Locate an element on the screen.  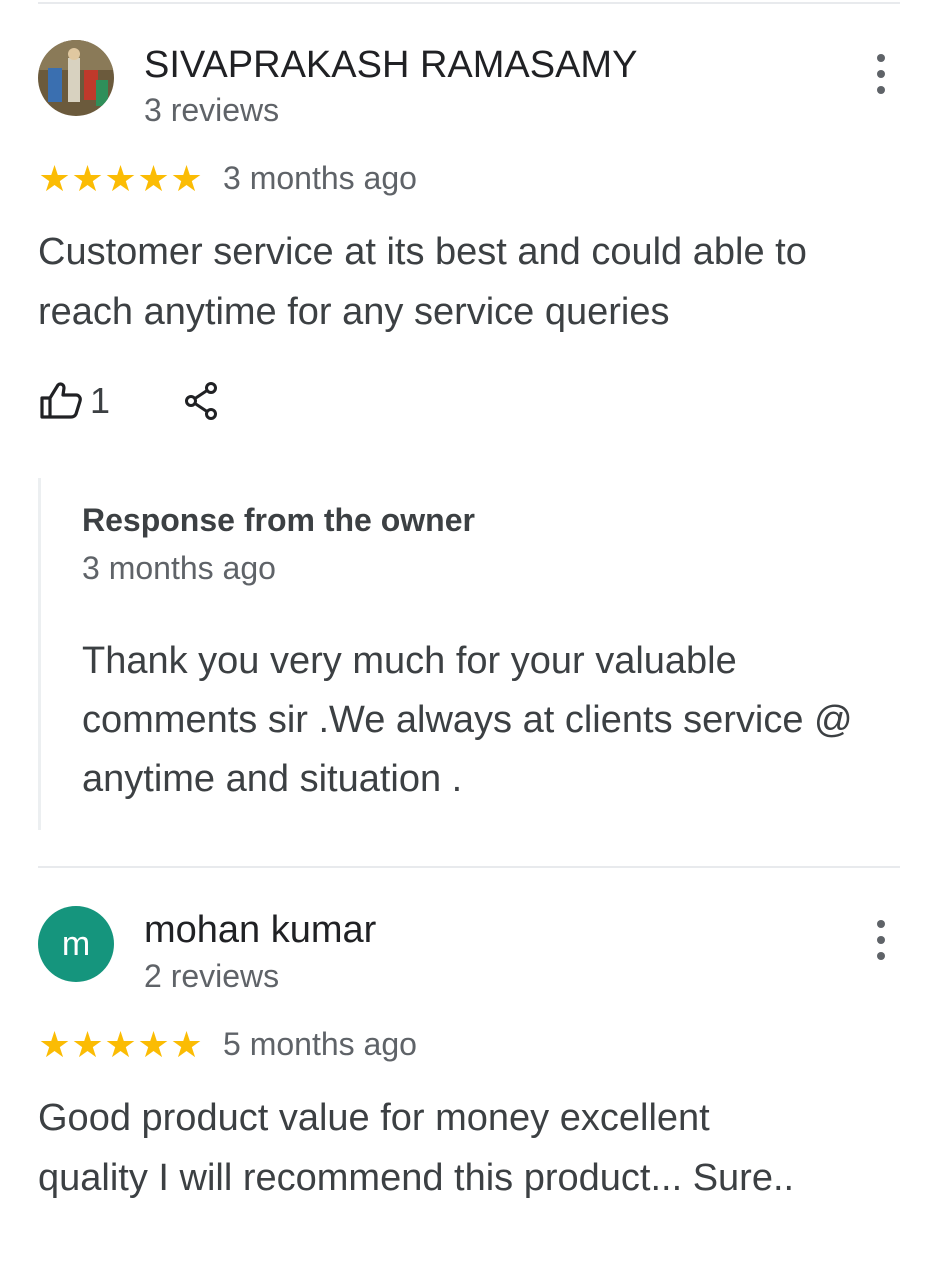
rating-row: ★ ★ ★ ★ ★ 3 months ago is located at coordinates (227, 178).